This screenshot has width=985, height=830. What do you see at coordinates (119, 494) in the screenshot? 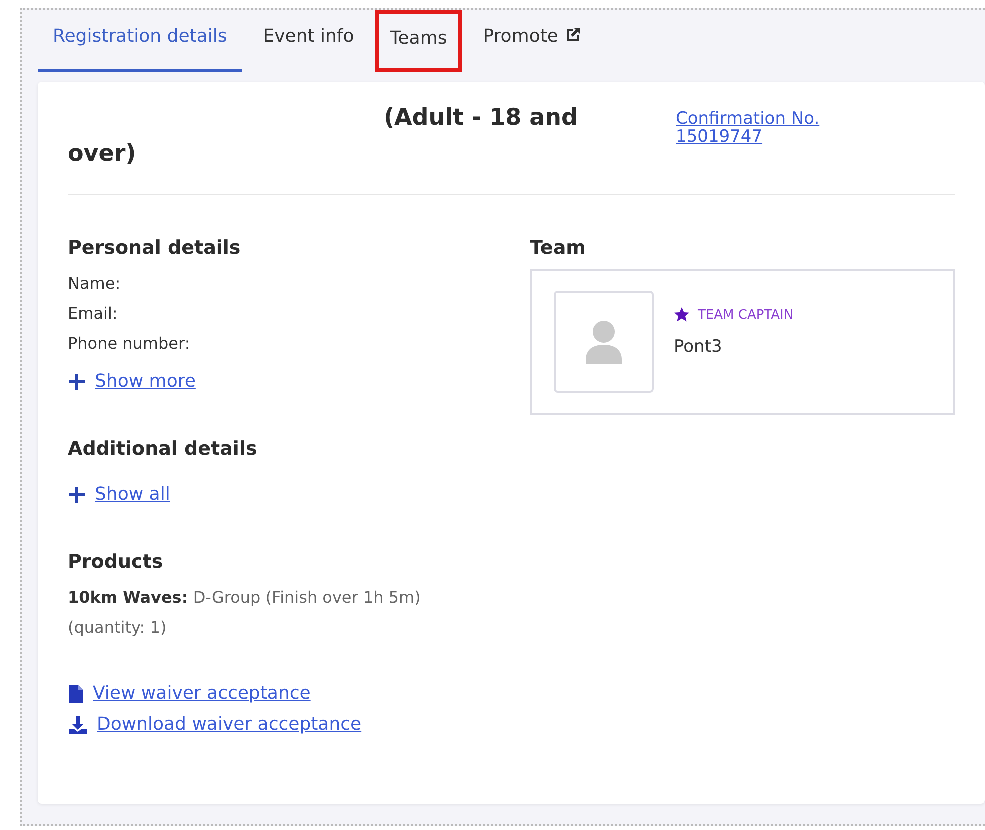
I see `show-all-link: Show all` at bounding box center [119, 494].